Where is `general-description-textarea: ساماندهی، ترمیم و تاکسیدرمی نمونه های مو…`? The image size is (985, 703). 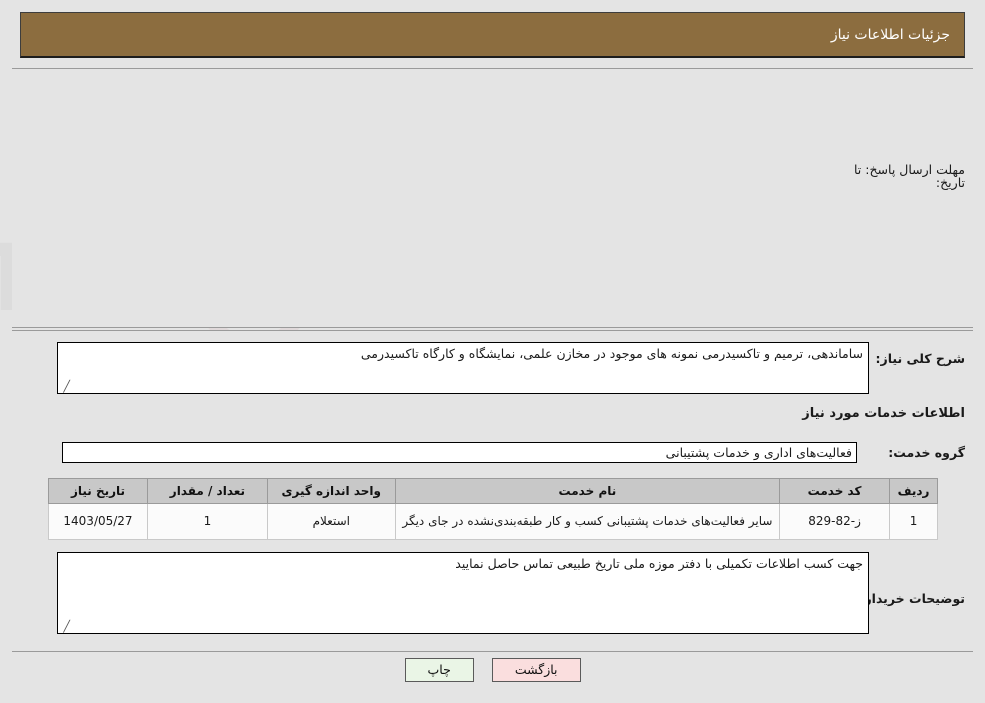
general-description-textarea: ساماندهی، ترمیم و تاکسیدرمی نمونه های مو… is located at coordinates (463, 368).